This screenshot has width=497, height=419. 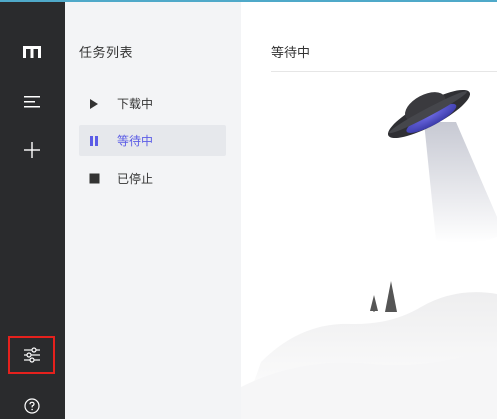 What do you see at coordinates (32, 210) in the screenshot?
I see `app-sidebar` at bounding box center [32, 210].